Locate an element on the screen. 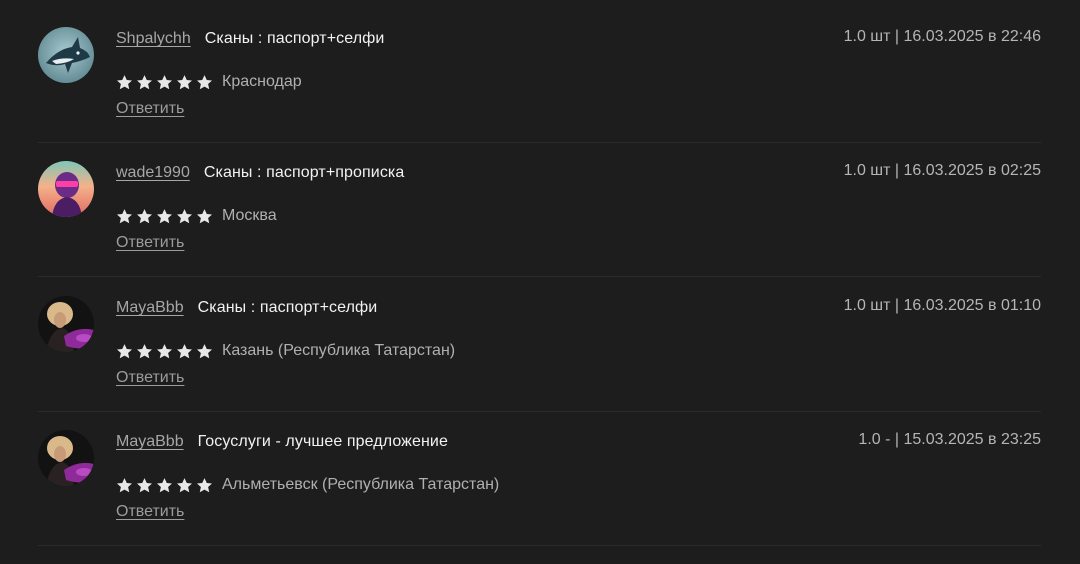 Image resolution: width=1080 pixels, height=564 pixels. review-meta: 1.0 шт | 16.03.2025 в 22:46 is located at coordinates (942, 36).